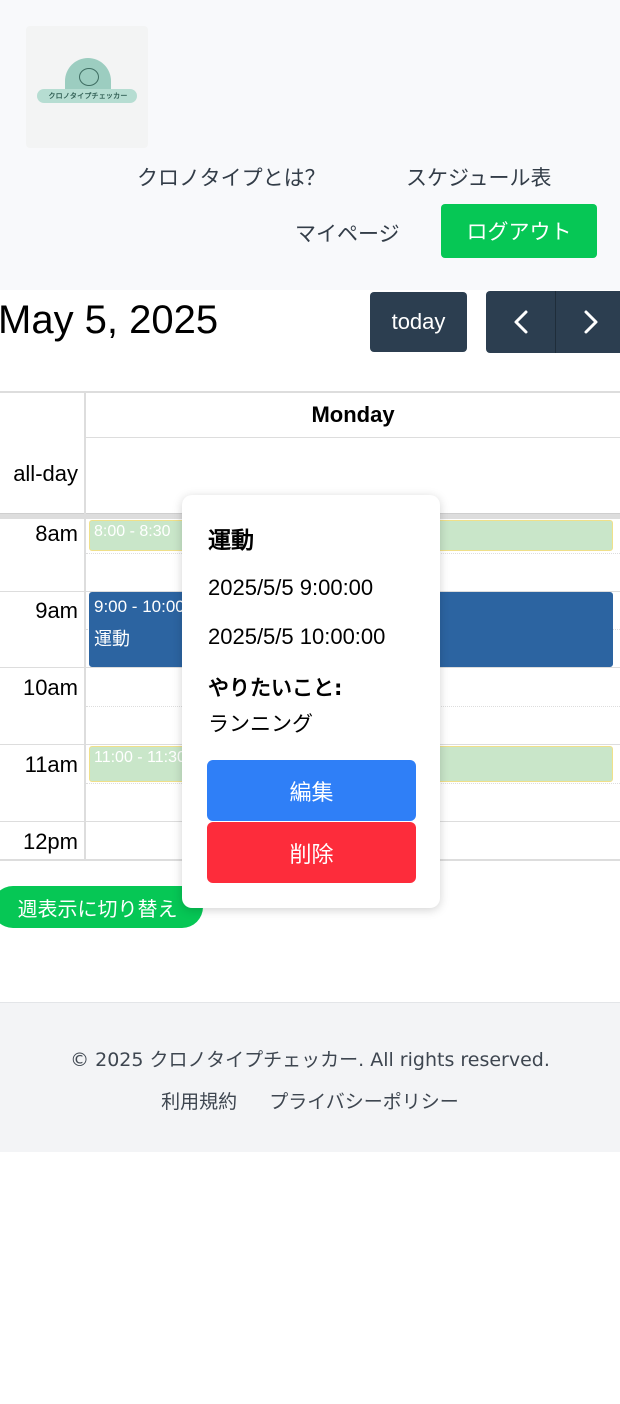 The height and width of the screenshot is (1404, 620). Describe the element at coordinates (260, 724) in the screenshot. I see `popover-want-value: ランニング` at that location.